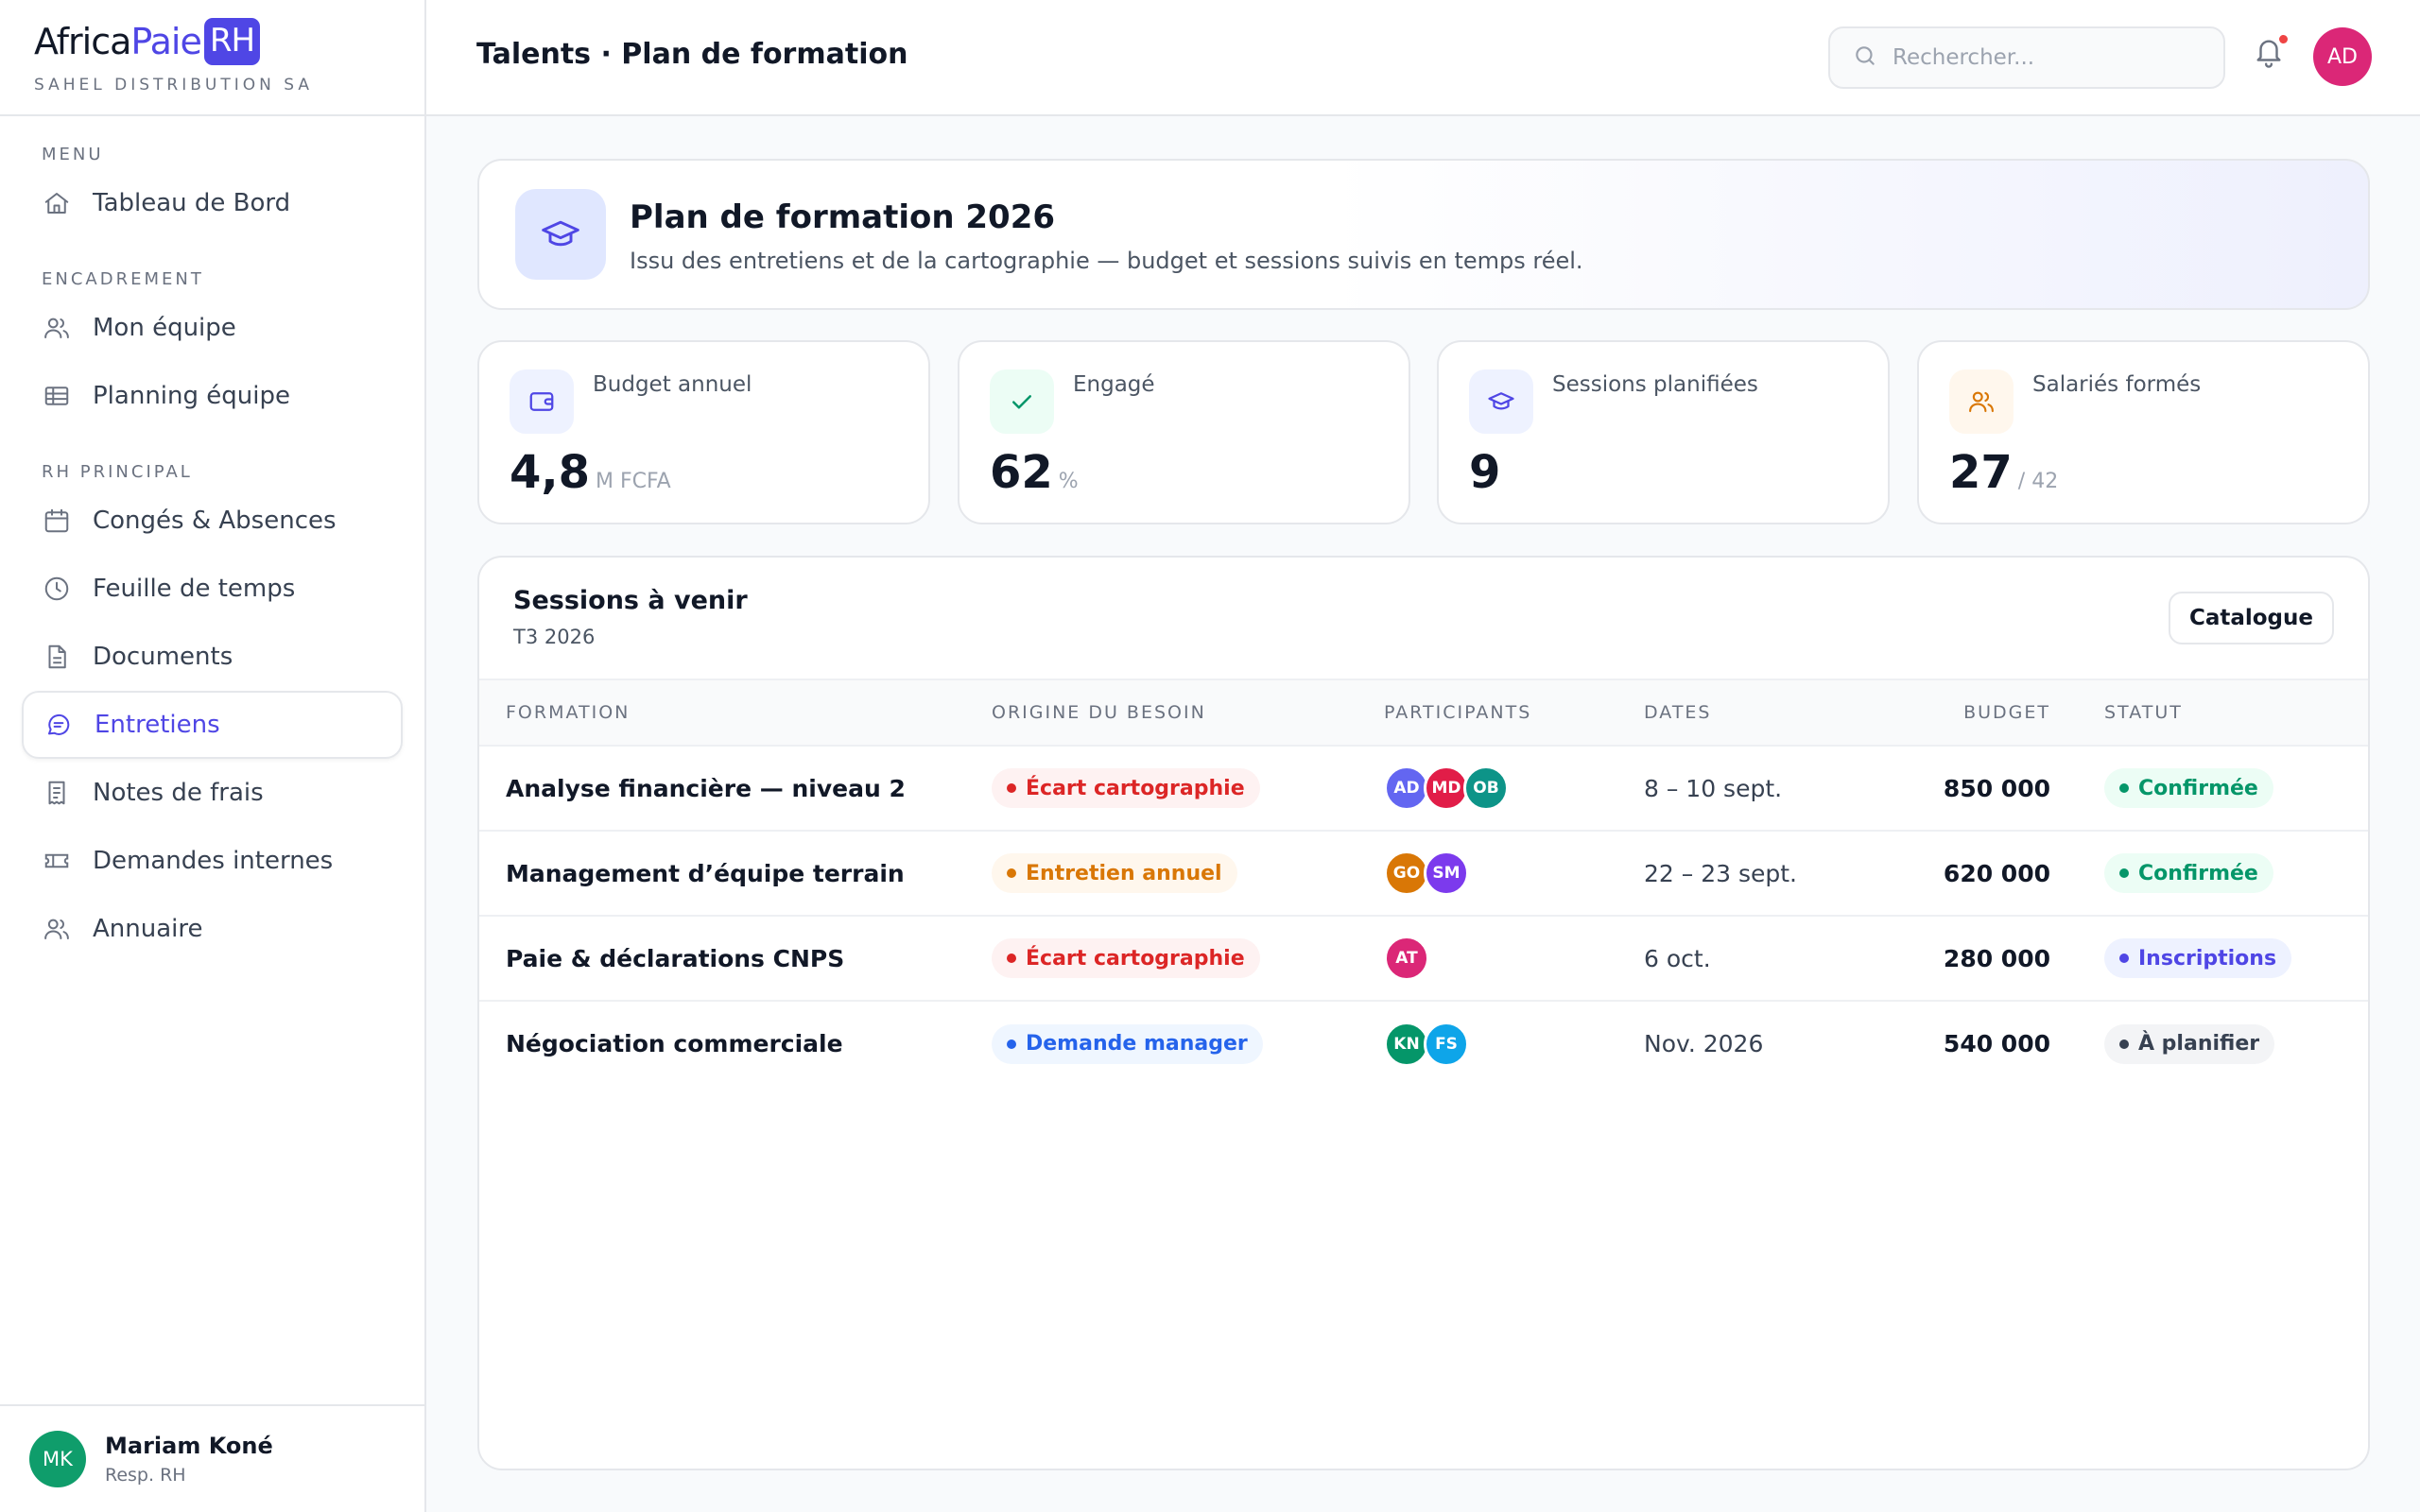 Image resolution: width=2420 pixels, height=1512 pixels. I want to click on sidebar-item-label: Demandes internes, so click(213, 861).